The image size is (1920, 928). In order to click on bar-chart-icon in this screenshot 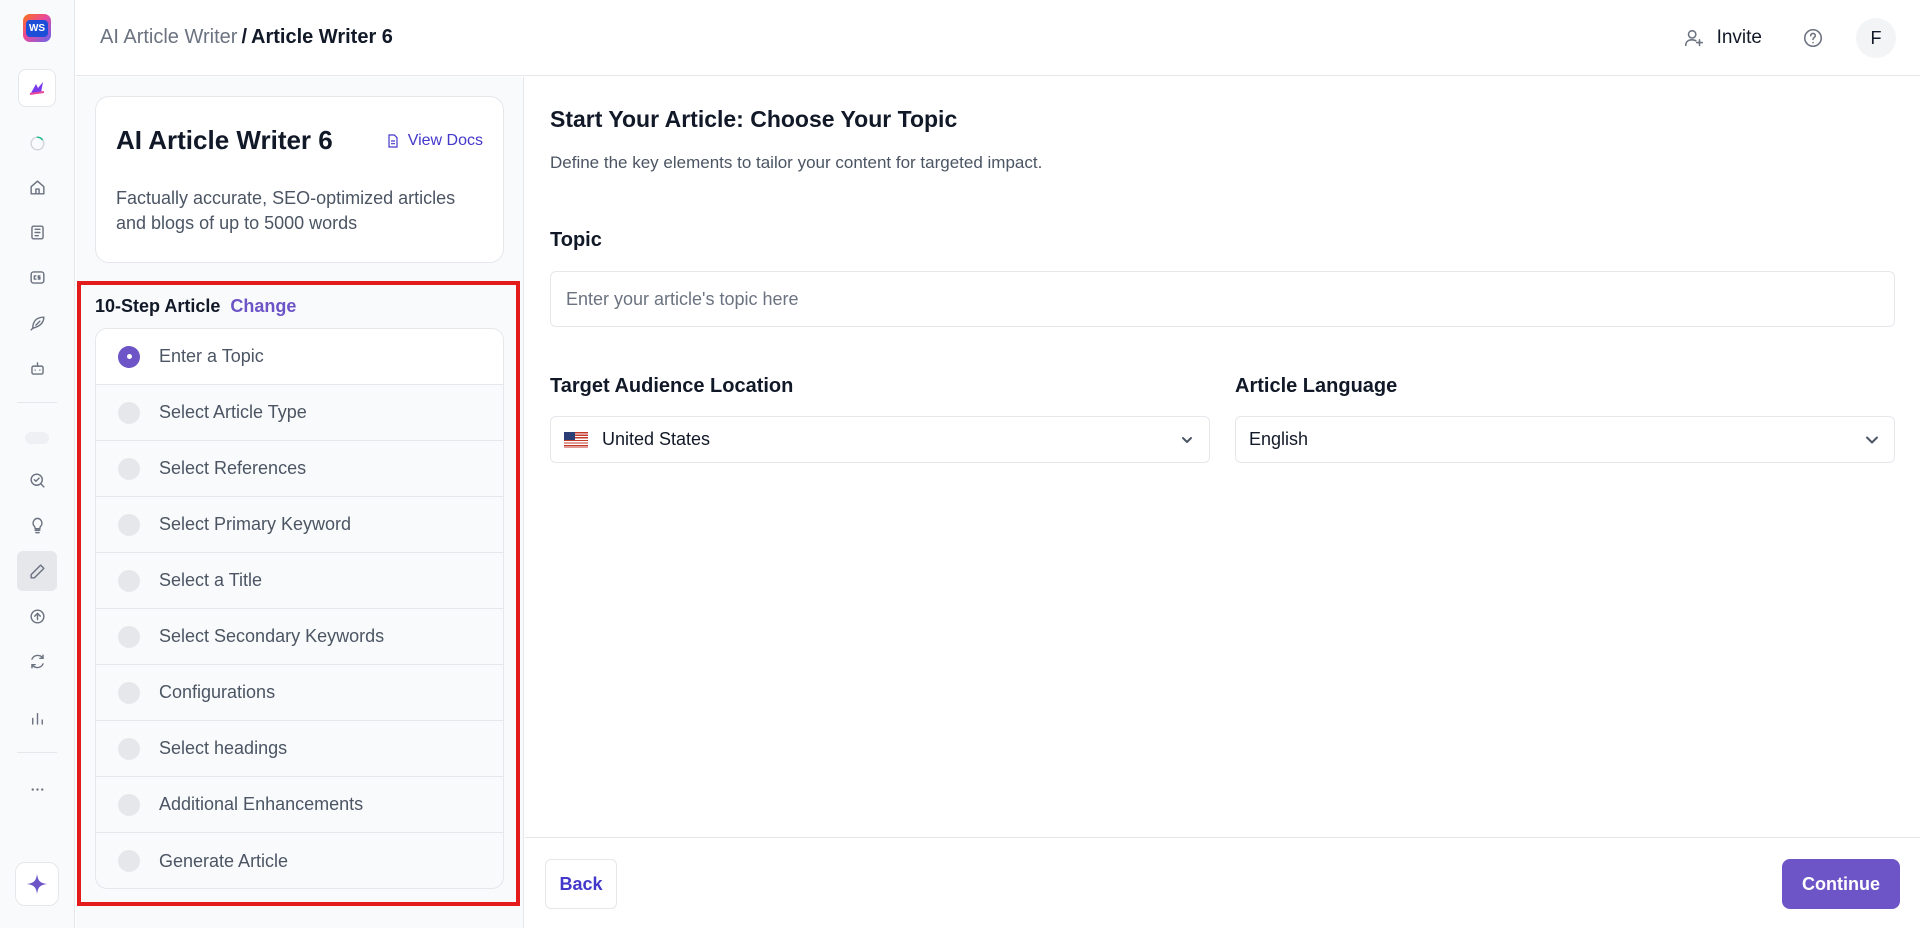, I will do `click(37, 718)`.